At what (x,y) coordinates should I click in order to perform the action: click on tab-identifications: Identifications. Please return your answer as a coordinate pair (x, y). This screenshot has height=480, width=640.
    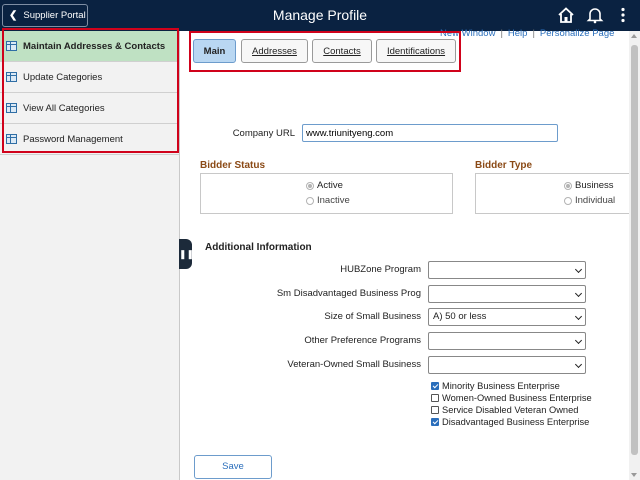
    Looking at the image, I should click on (416, 51).